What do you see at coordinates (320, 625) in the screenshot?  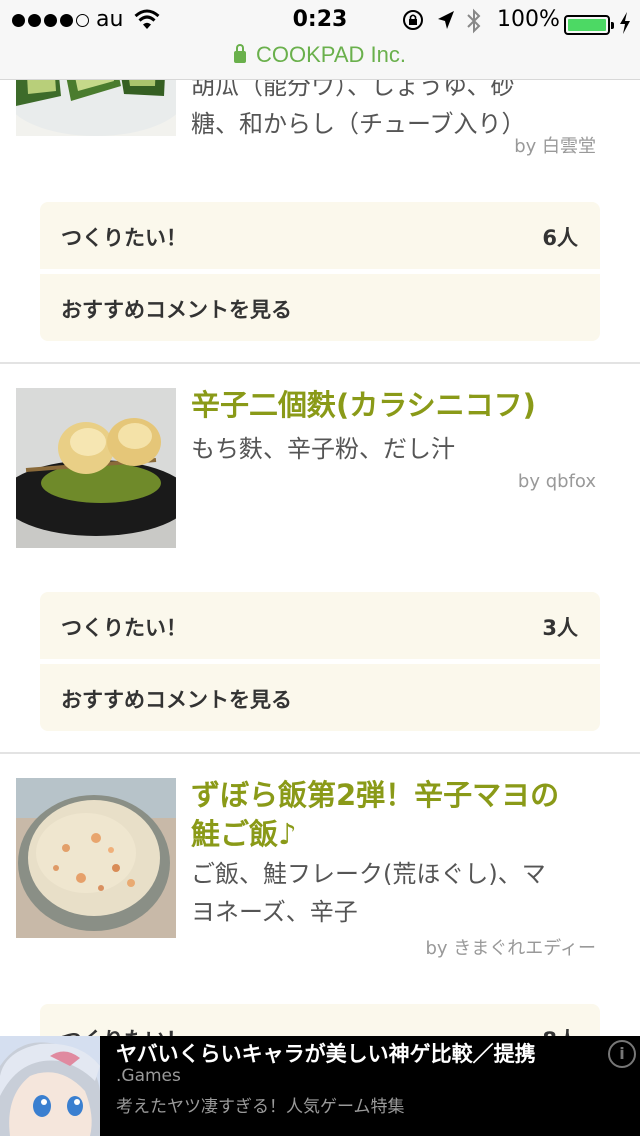 I see `want-to-make-row: つくりたい！ 3人` at bounding box center [320, 625].